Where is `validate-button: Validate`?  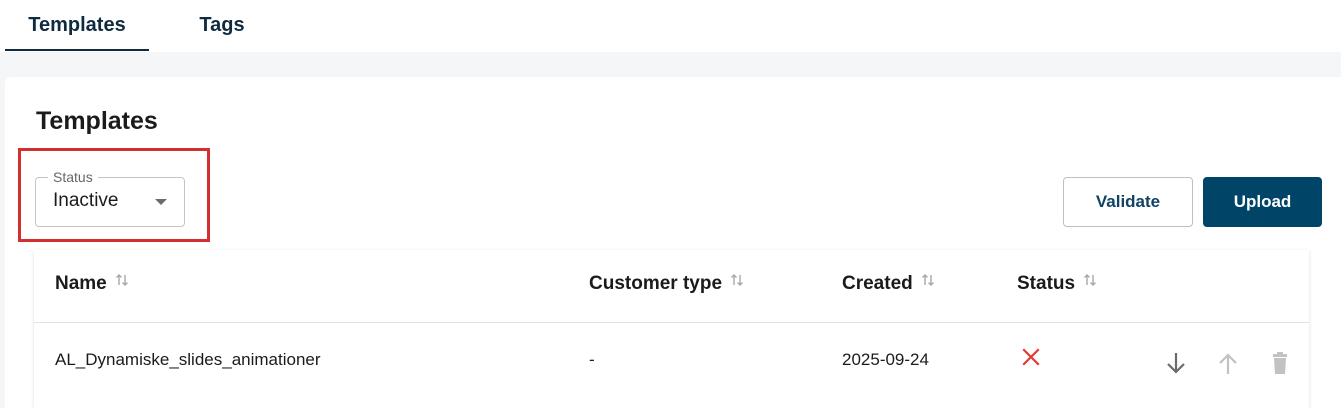
validate-button: Validate is located at coordinates (1128, 202).